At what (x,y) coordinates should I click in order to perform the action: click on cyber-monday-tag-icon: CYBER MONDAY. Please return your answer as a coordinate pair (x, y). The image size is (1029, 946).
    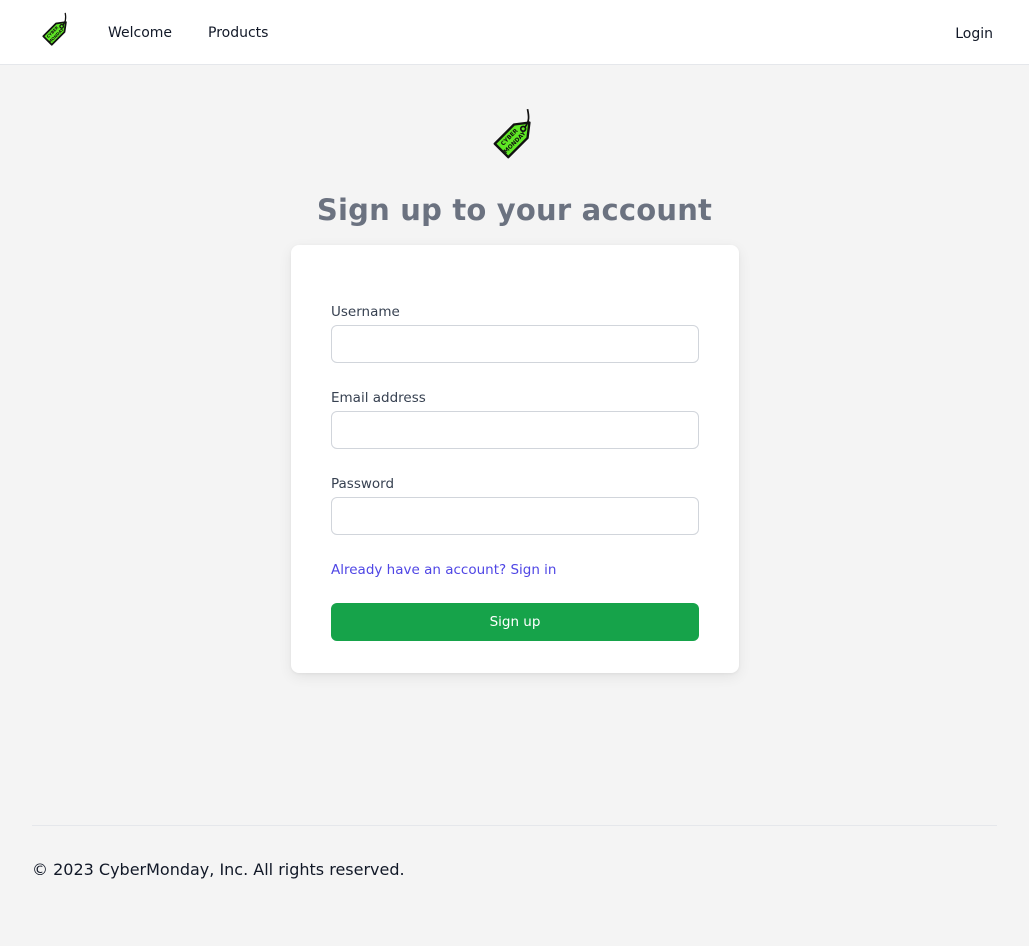
    Looking at the image, I should click on (512, 133).